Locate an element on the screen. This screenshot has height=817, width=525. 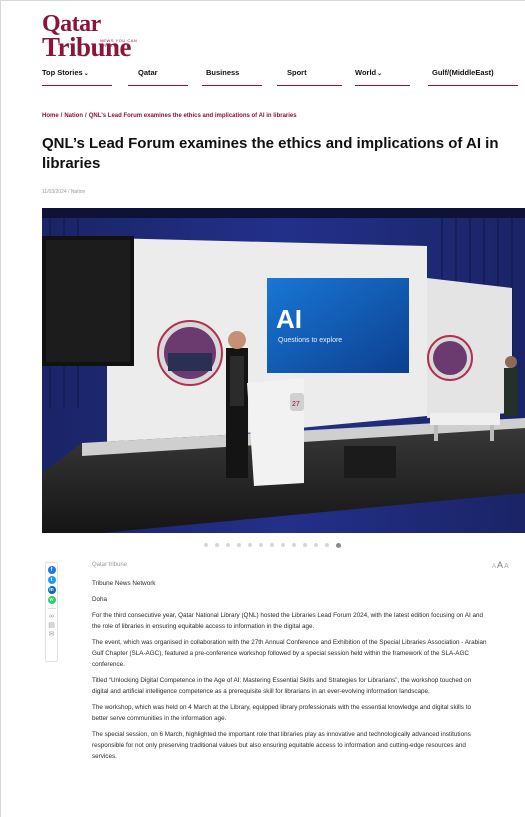
nav-item-label: Gulf/(MiddleEast) is located at coordinates (463, 72).